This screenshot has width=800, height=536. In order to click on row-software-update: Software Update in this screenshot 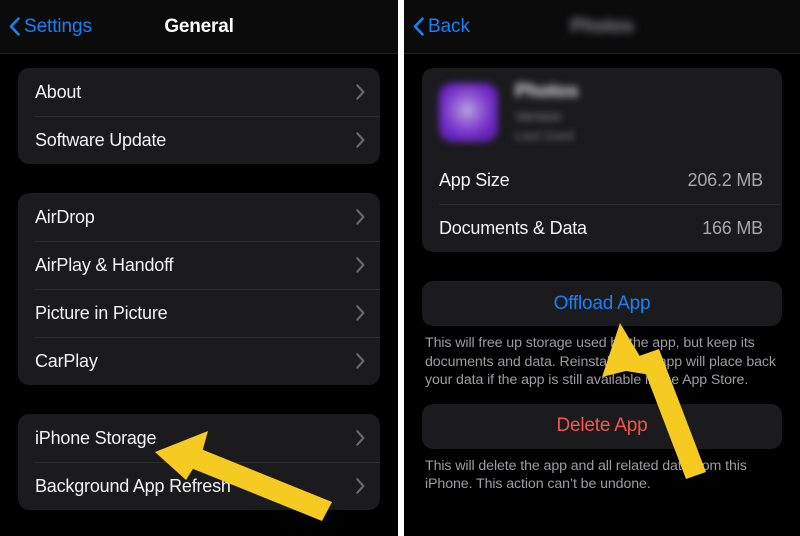, I will do `click(199, 140)`.